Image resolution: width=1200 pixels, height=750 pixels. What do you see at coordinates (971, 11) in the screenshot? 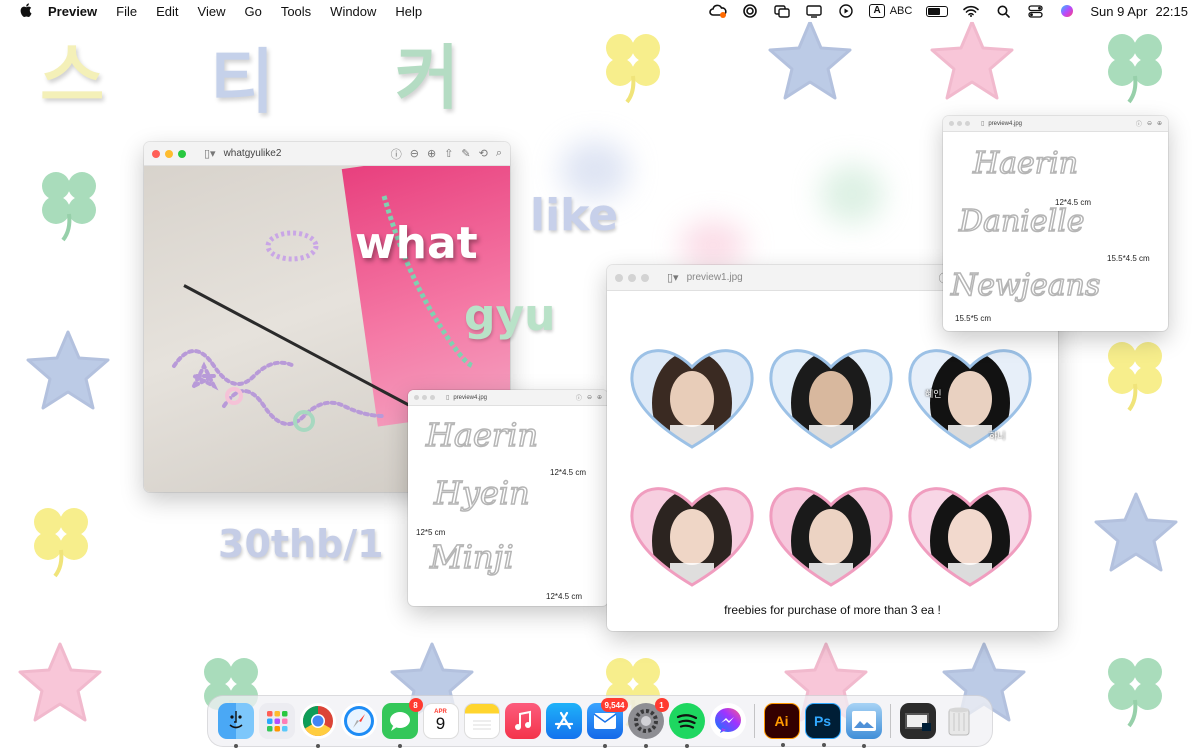
I see `wifi-icon` at bounding box center [971, 11].